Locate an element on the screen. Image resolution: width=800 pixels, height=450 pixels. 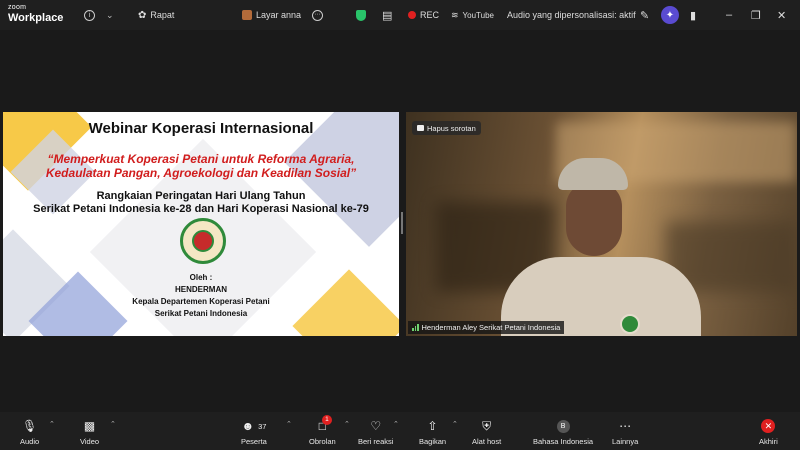
audio-status-label: Audio yang dipersonalisasi: aktif is located at coordinates (571, 15).